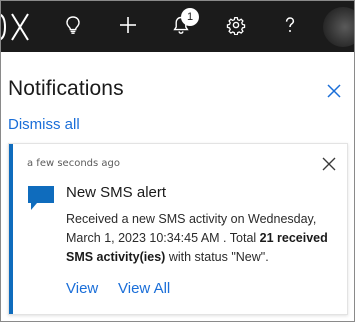  I want to click on dismiss-notification-button, so click(329, 164).